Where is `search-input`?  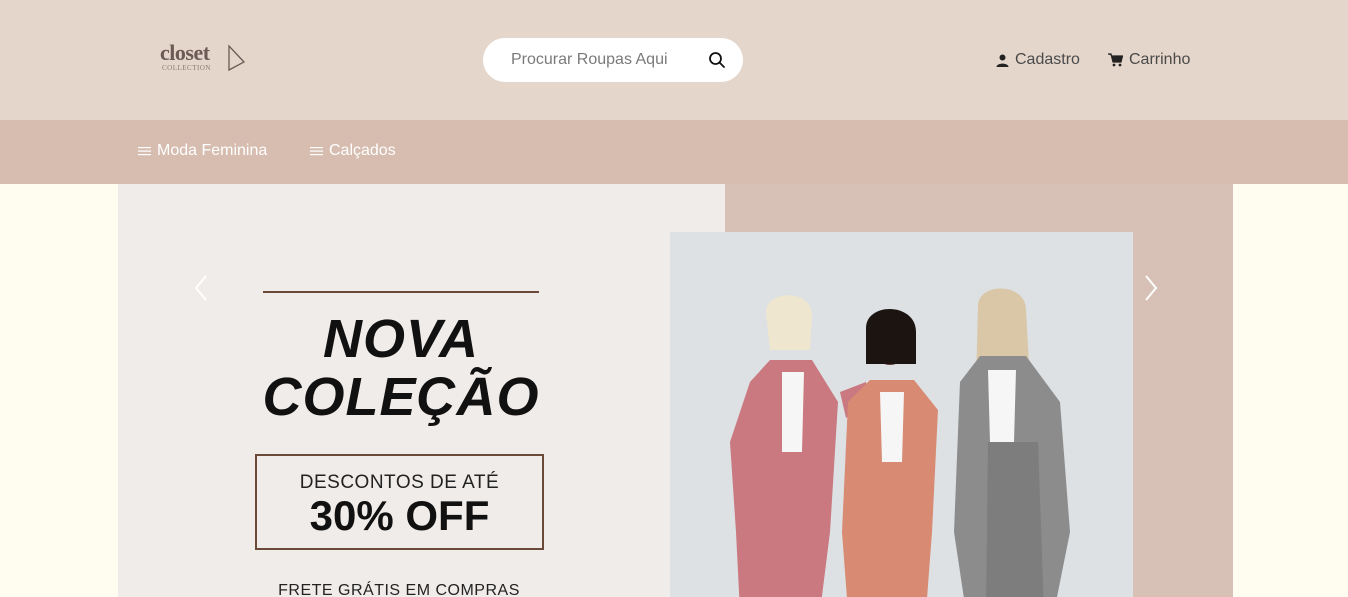 search-input is located at coordinates (606, 60).